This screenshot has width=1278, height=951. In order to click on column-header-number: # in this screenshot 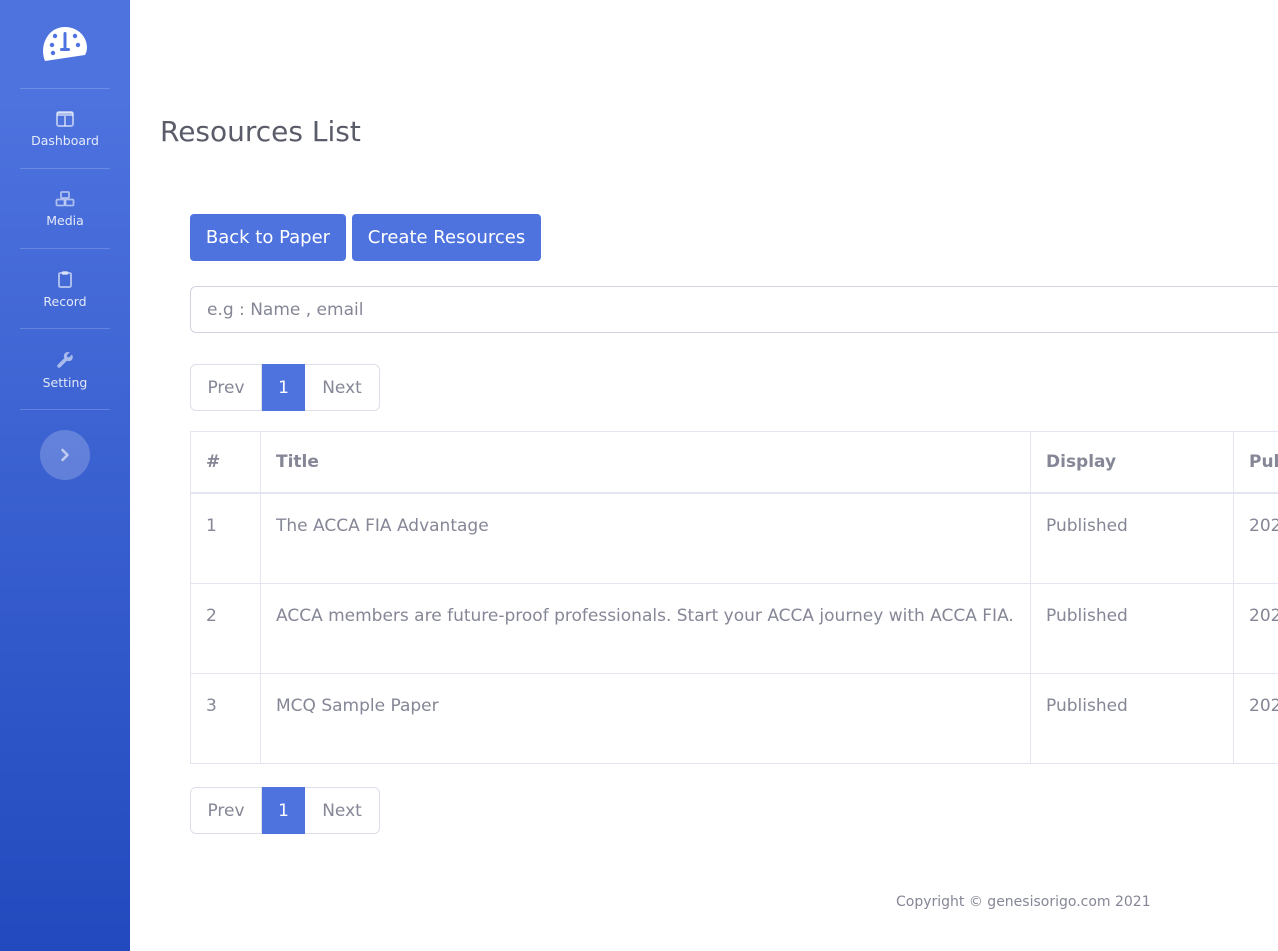, I will do `click(225, 462)`.